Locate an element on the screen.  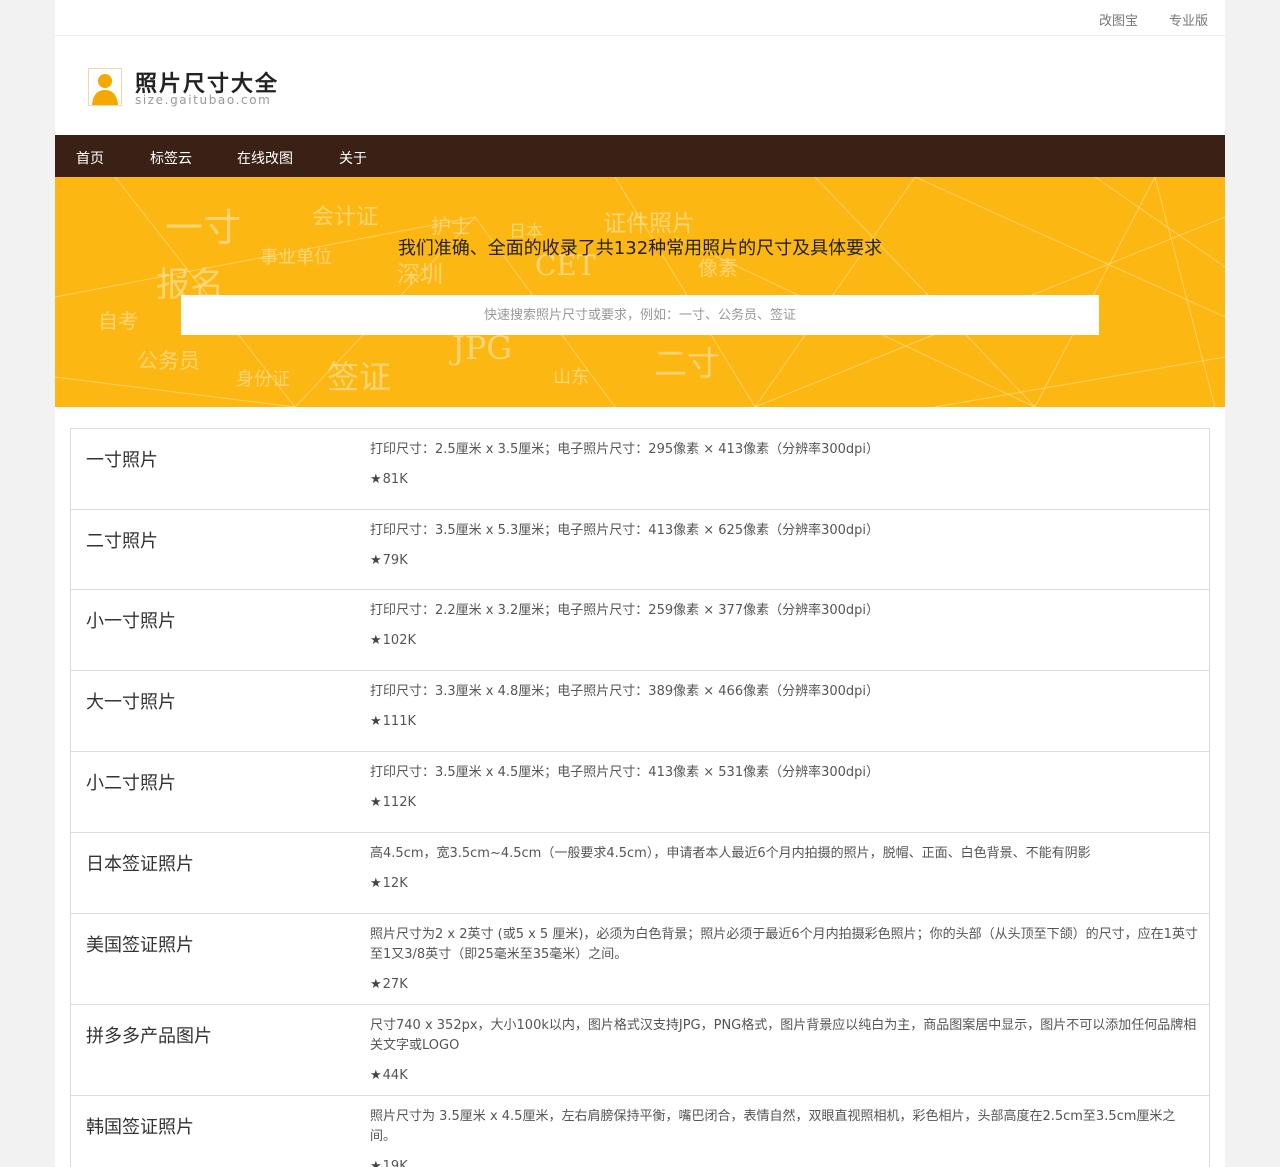
banner-tag: 深圳 is located at coordinates (420, 272).